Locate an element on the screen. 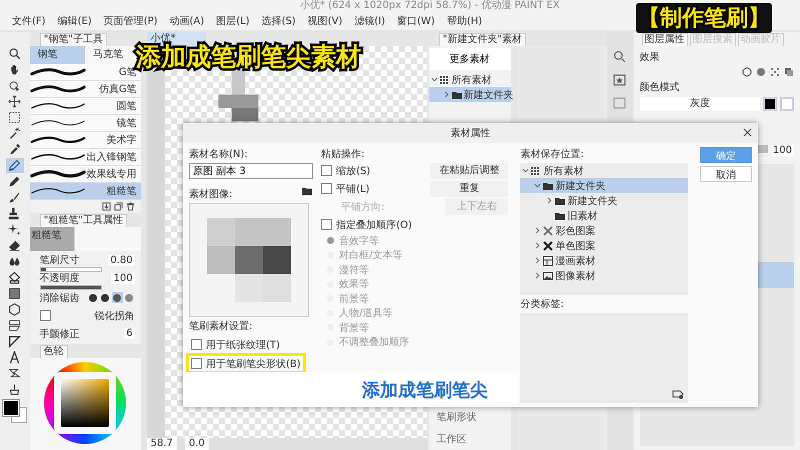  close-icon is located at coordinates (747, 132).